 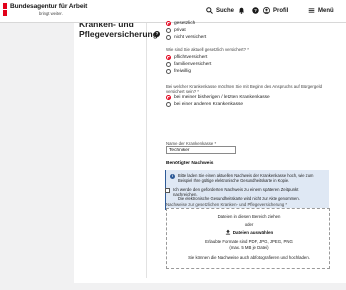 What do you see at coordinates (209, 104) in the screenshot?
I see `radio-label: bei einer anderen Krankenkasse` at bounding box center [209, 104].